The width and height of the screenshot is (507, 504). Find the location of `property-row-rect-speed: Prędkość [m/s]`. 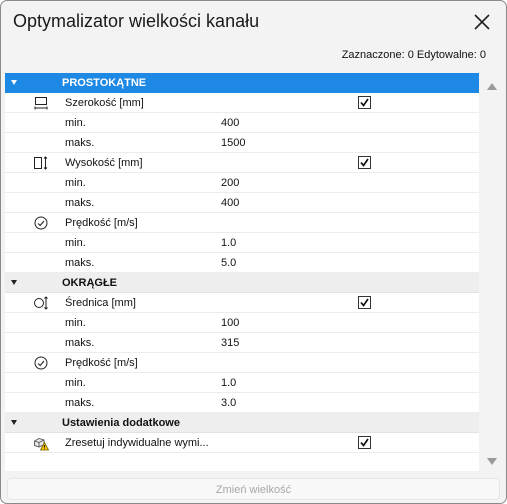

property-row-rect-speed: Prędkość [m/s] is located at coordinates (242, 223).